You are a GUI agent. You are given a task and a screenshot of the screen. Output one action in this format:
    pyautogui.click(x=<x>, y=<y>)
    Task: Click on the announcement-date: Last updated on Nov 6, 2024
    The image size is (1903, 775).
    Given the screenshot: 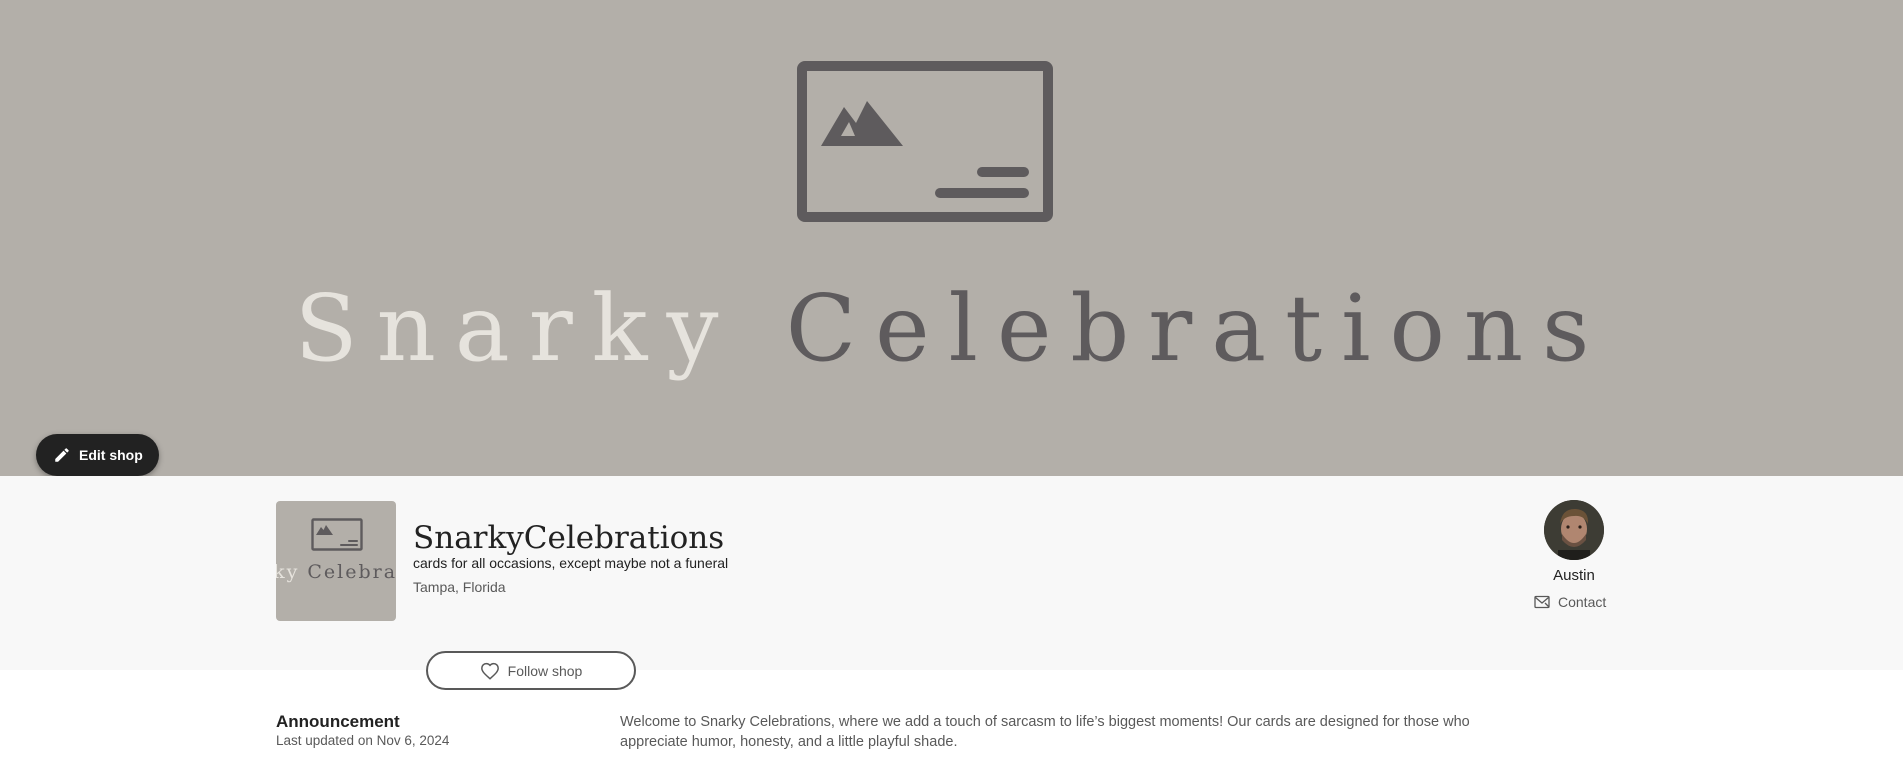 What is the action you would take?
    pyautogui.click(x=363, y=740)
    